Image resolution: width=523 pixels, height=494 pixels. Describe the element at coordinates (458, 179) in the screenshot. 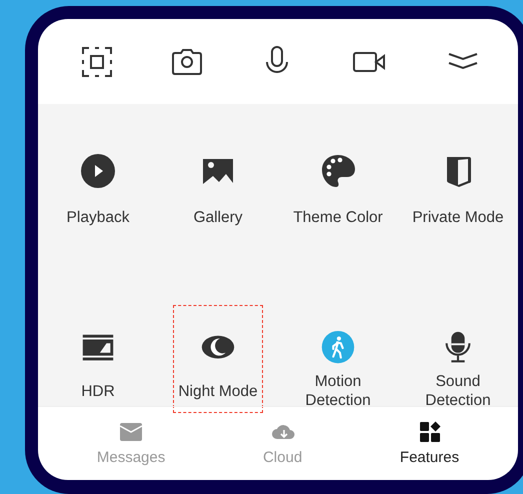

I see `feature-item: Private Mode` at that location.